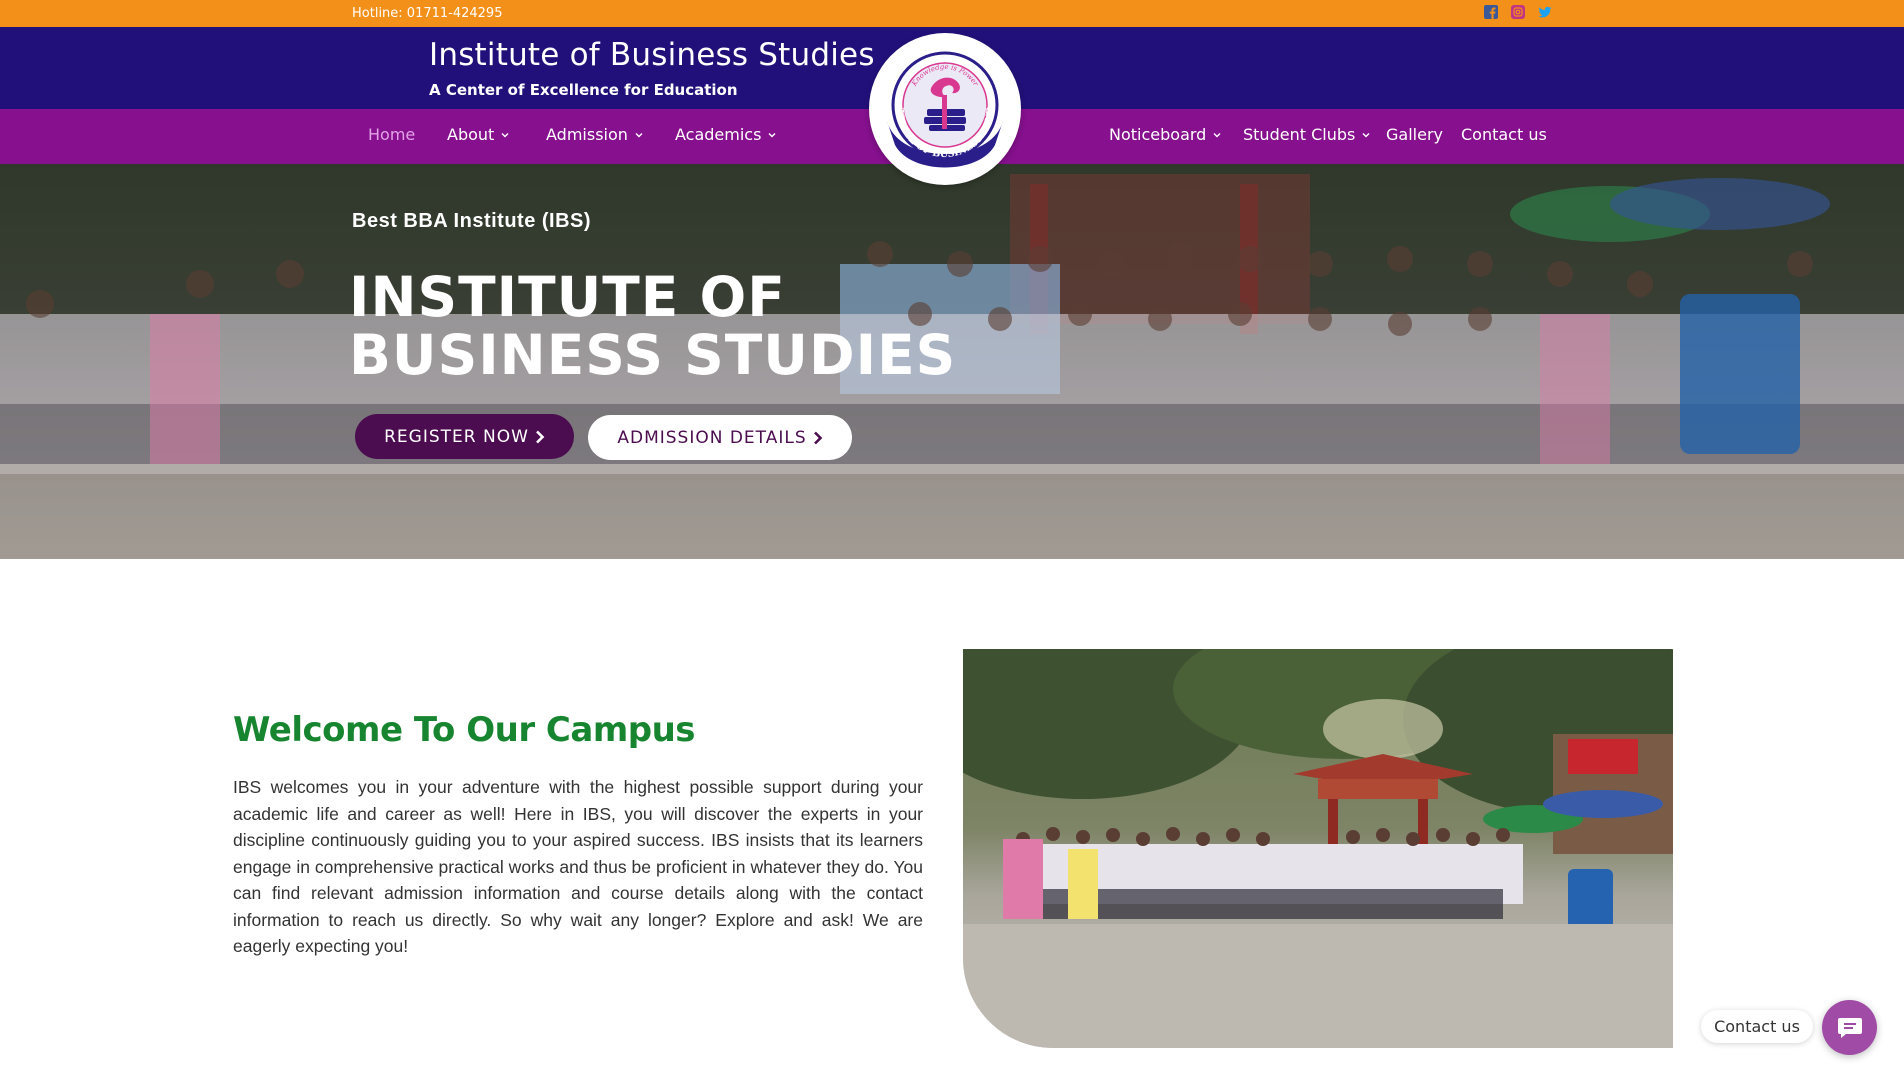 This screenshot has width=1904, height=1077. What do you see at coordinates (726, 134) in the screenshot?
I see `nav-academics: Academics` at bounding box center [726, 134].